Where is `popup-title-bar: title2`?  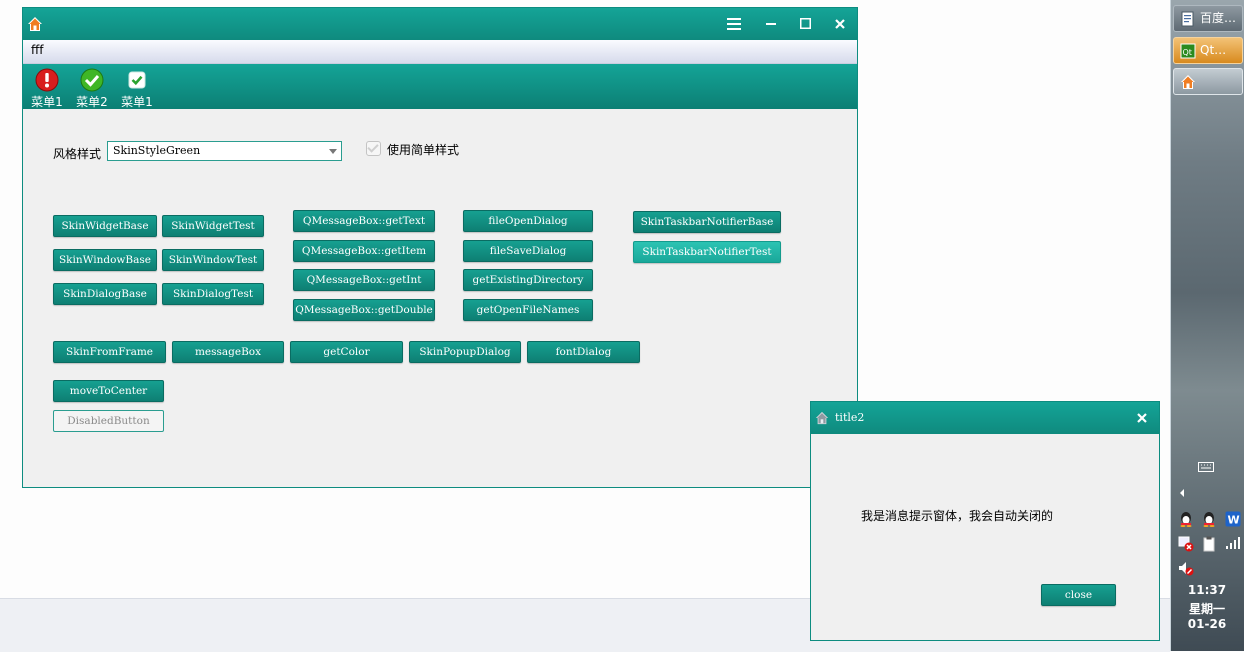
popup-title-bar: title2 is located at coordinates (985, 418).